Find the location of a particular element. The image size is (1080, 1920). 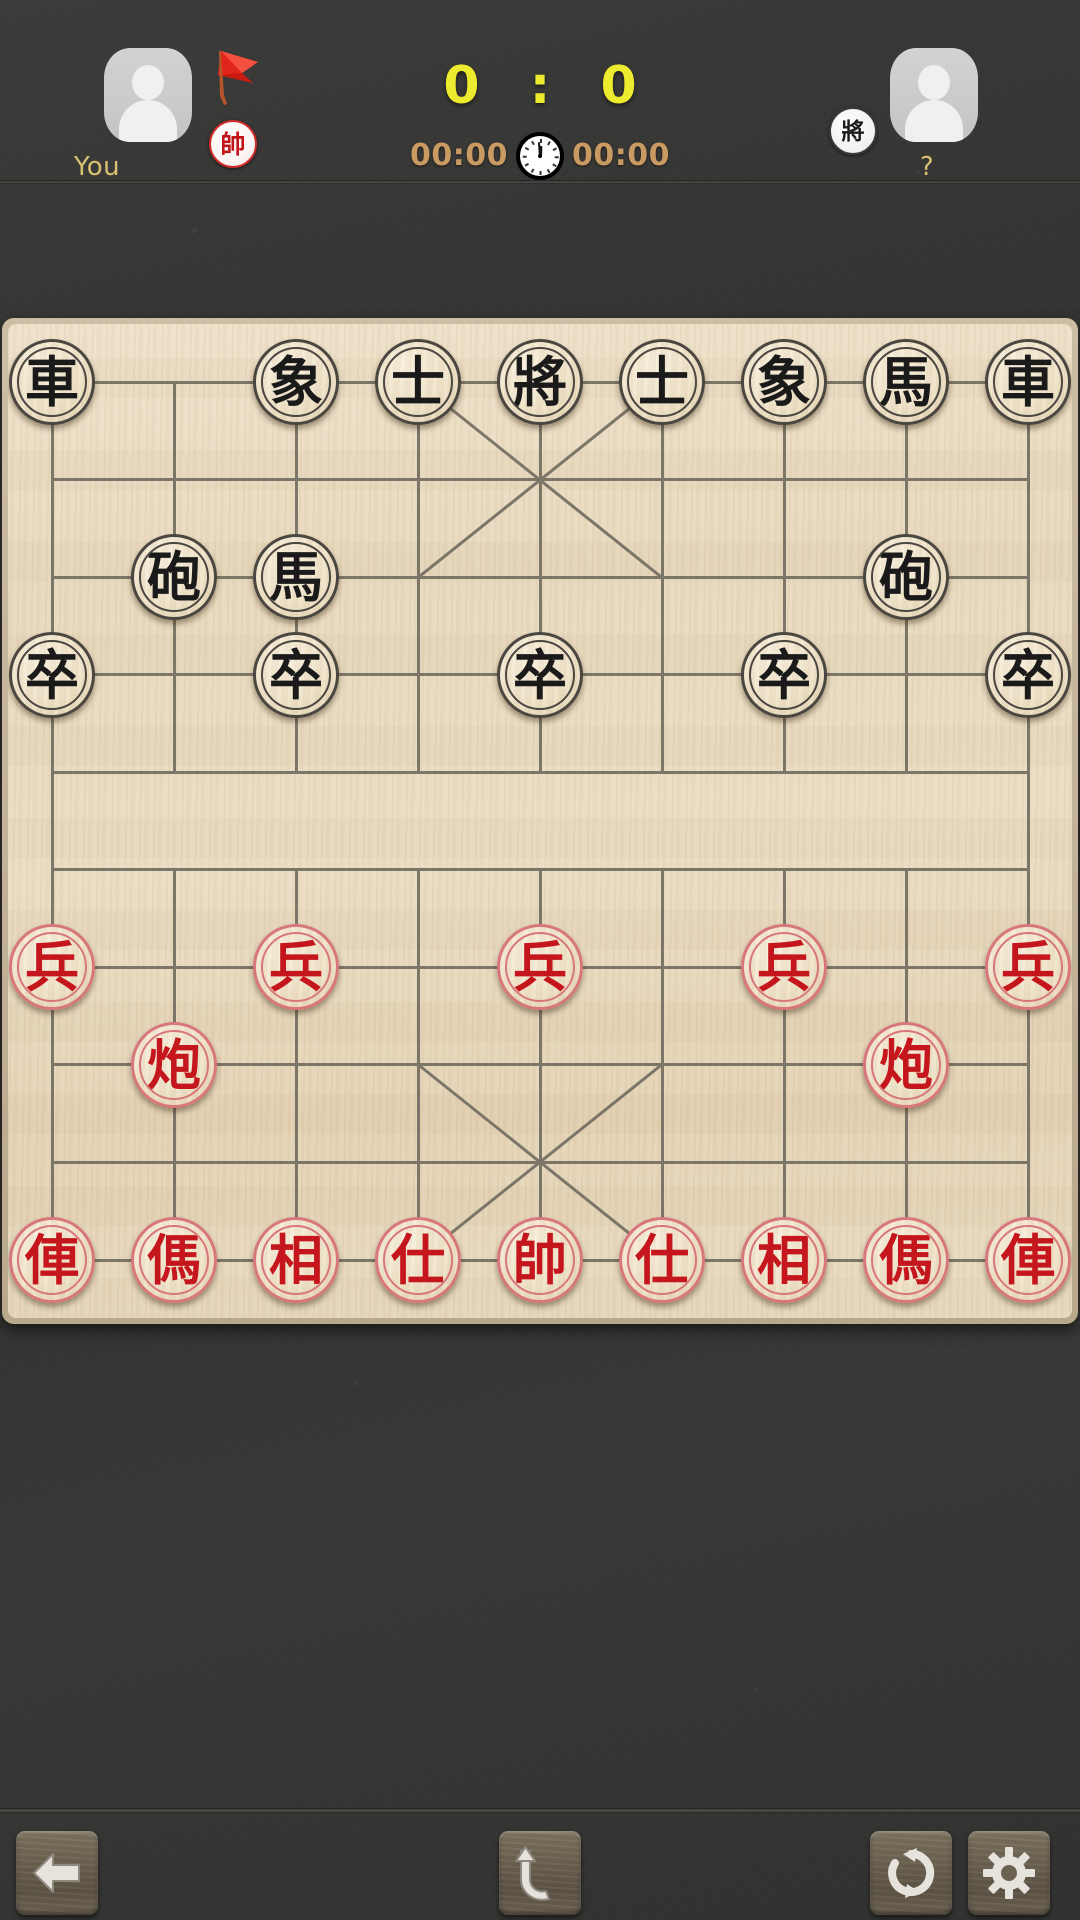

game-header: 帥 You 0 : 0 00:00 00:00 將 ? is located at coordinates (540, 91).